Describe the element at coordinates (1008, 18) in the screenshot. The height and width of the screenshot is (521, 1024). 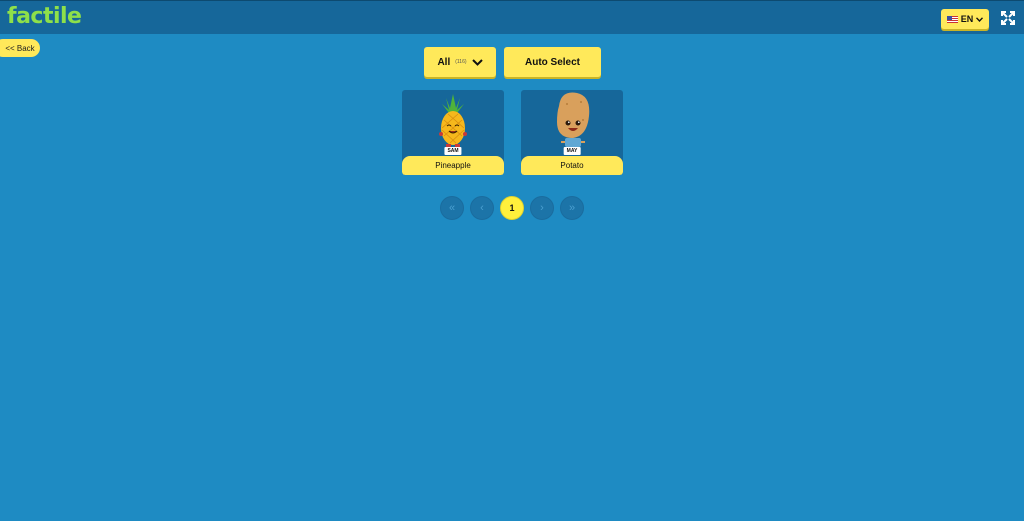
I see `fullscreen-icon` at that location.